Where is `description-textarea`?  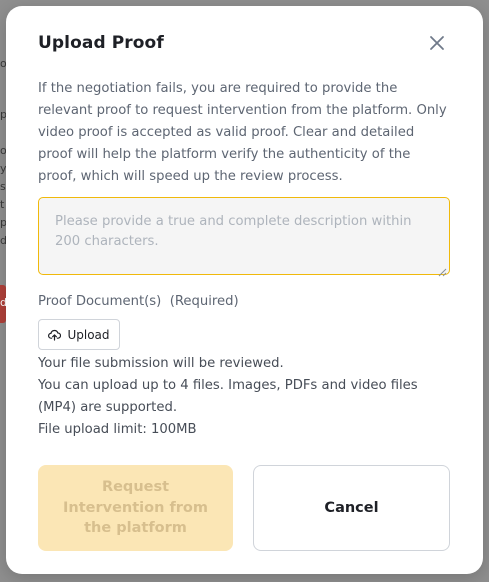
description-textarea is located at coordinates (244, 236).